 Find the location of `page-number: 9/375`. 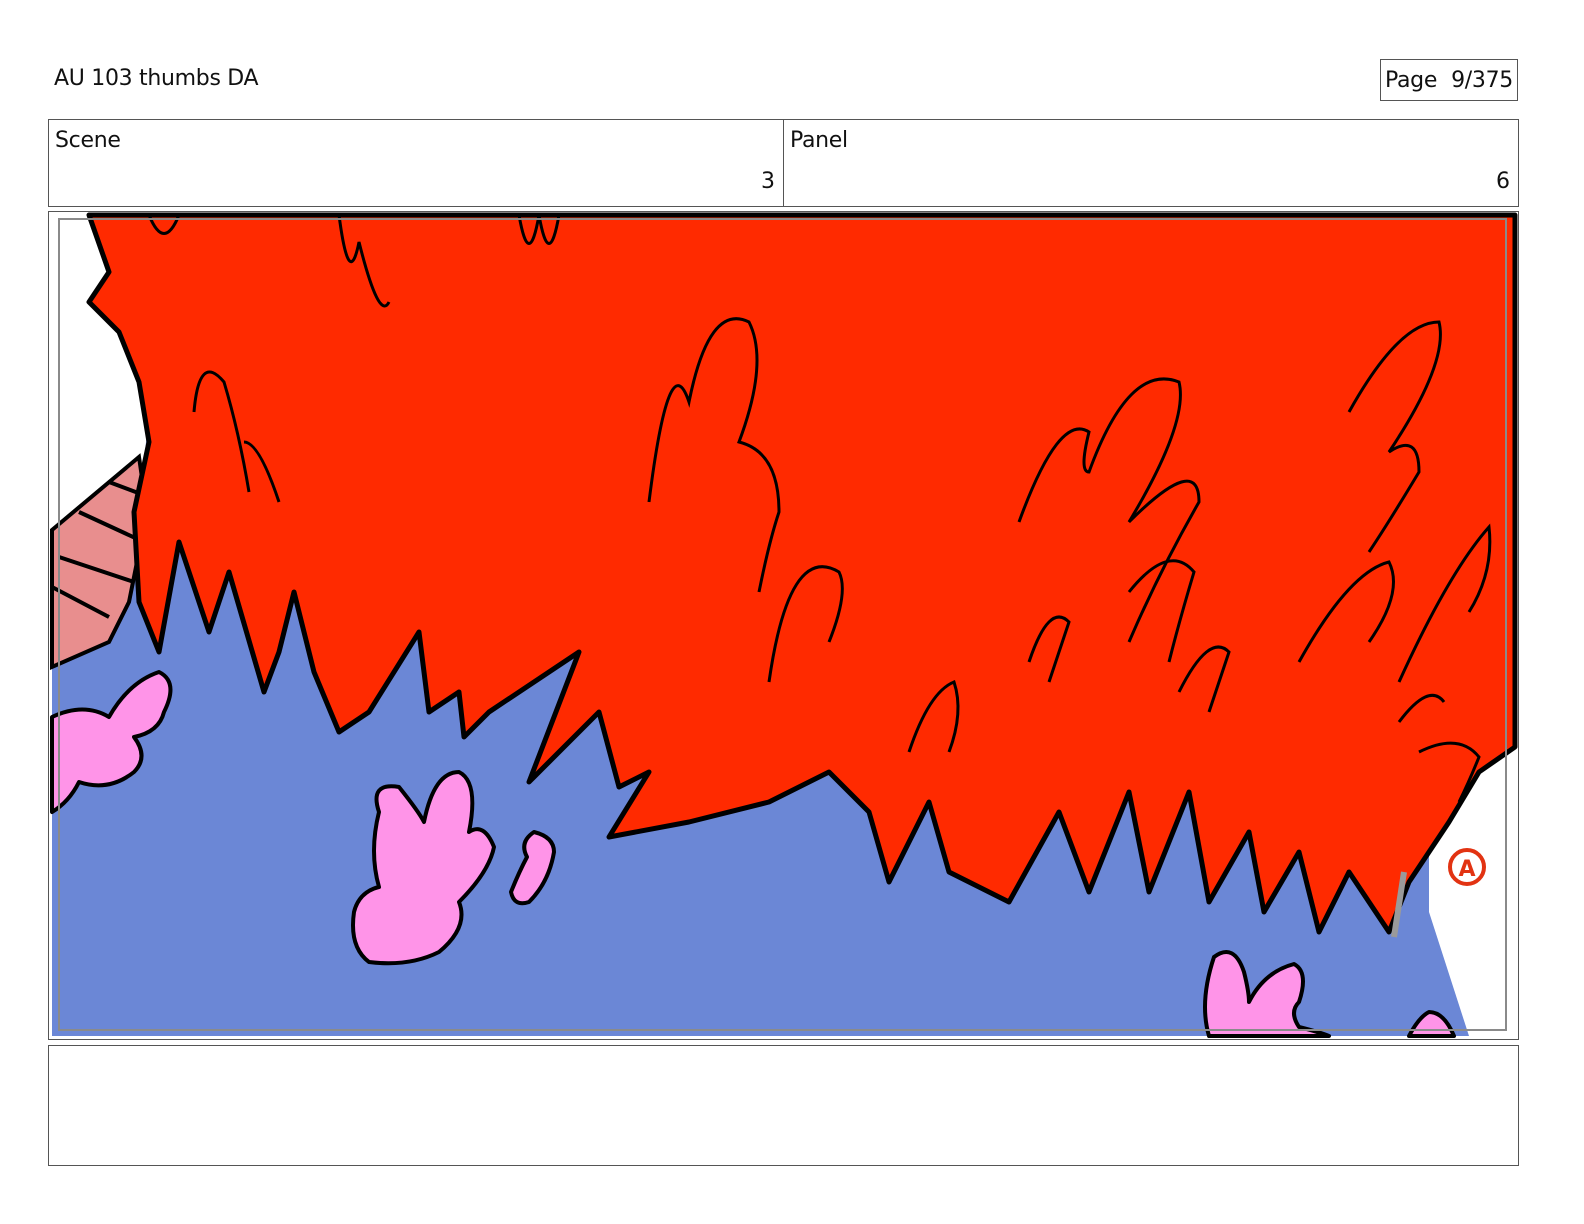

page-number: 9/375 is located at coordinates (1482, 80).